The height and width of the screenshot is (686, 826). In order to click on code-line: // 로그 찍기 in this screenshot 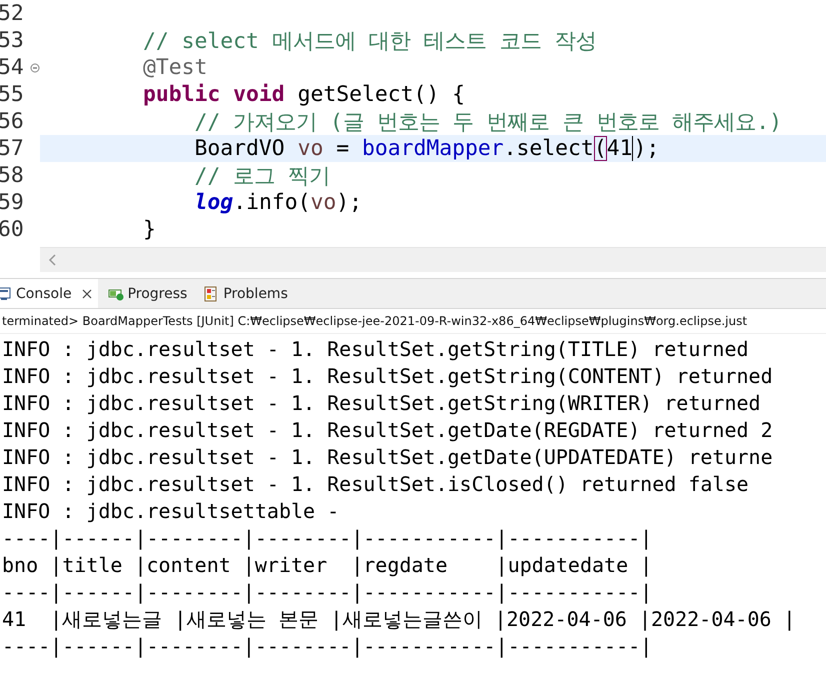, I will do `click(263, 176)`.